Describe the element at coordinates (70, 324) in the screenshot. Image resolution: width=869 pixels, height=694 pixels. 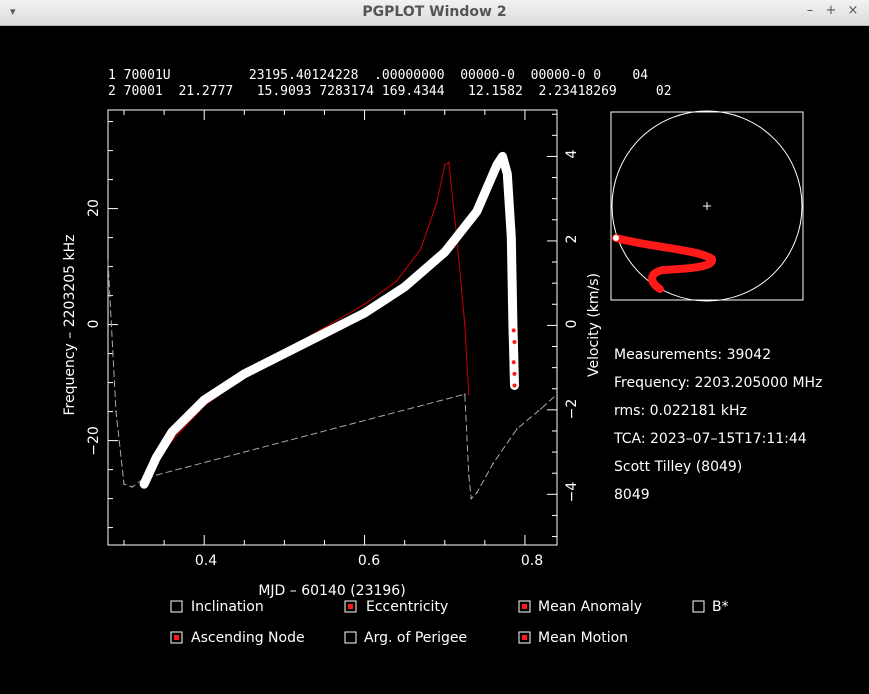
I see `y-axis-label-left: Frequency – 2203205 kHz` at that location.